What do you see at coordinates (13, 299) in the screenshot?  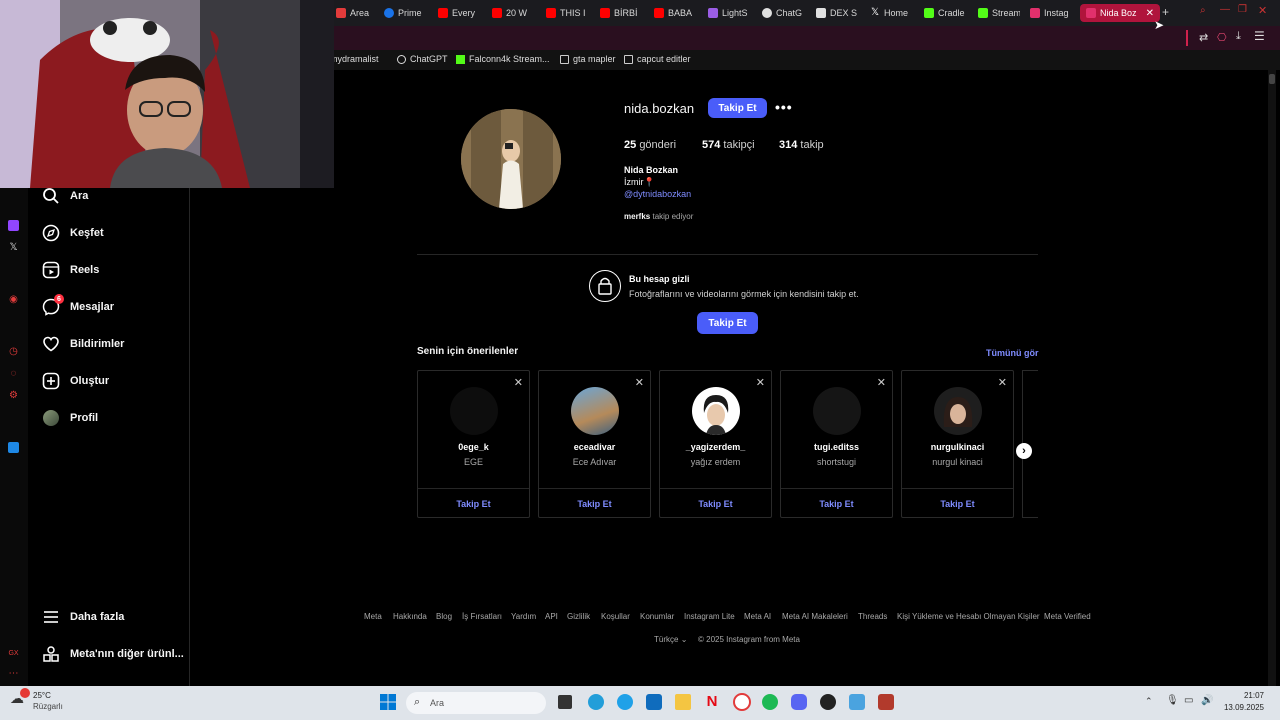 I see `record-icon: ◉` at bounding box center [13, 299].